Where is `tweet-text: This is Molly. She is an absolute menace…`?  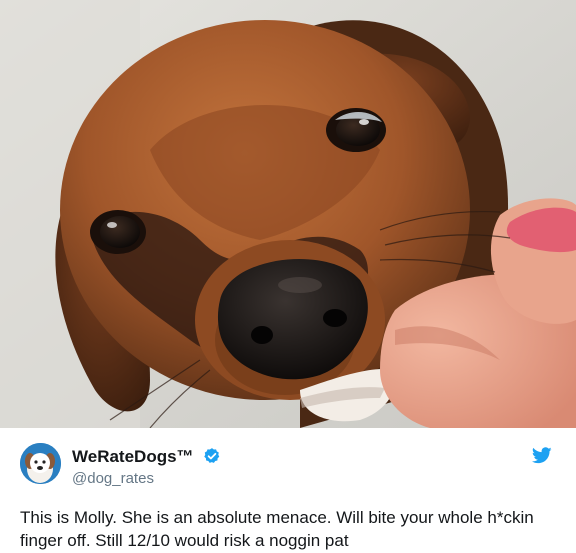 tweet-text: This is Molly. She is an absolute menace… is located at coordinates (277, 529).